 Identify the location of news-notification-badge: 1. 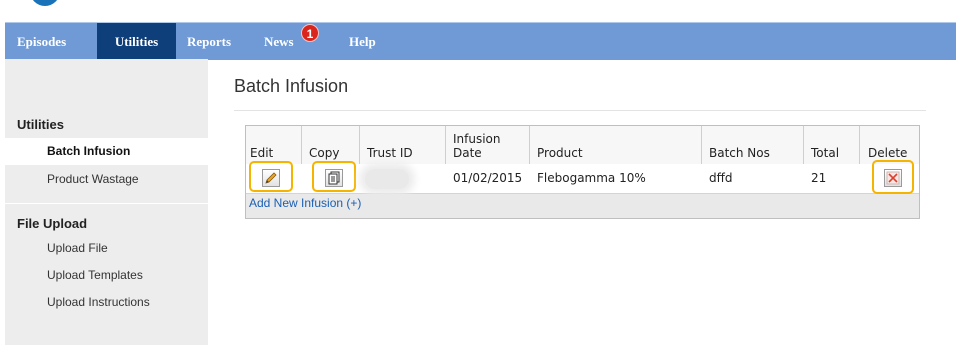
(310, 33).